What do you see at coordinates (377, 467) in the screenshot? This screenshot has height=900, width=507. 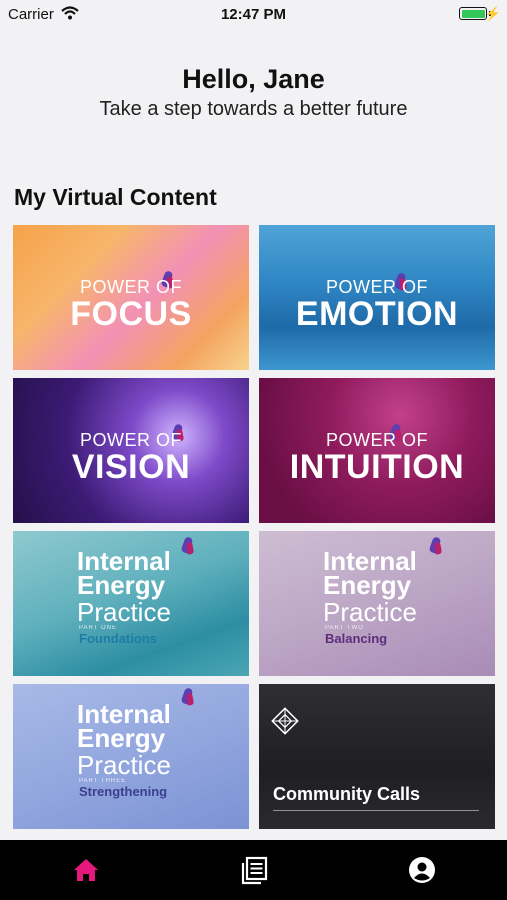 I see `card-label-large: INTUITION` at bounding box center [377, 467].